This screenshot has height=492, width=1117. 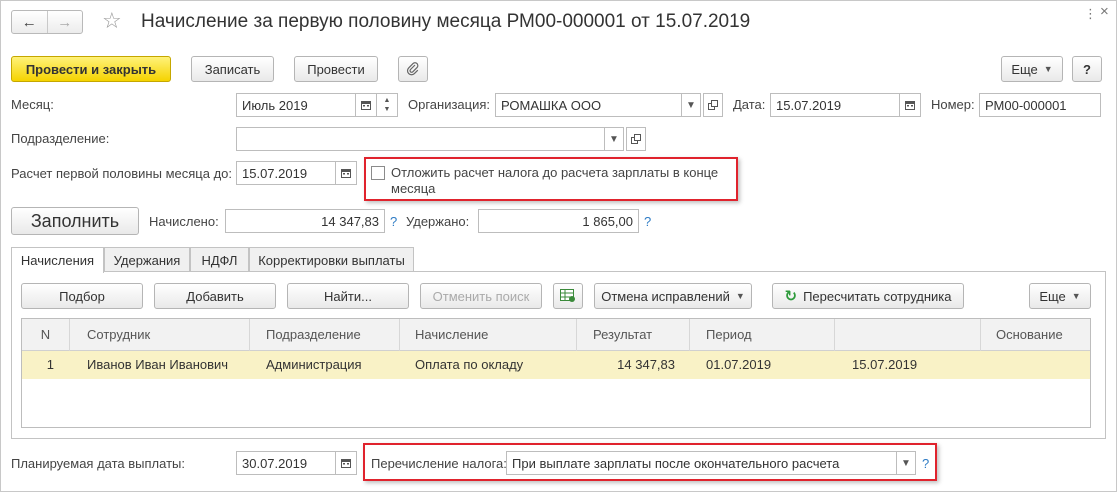 What do you see at coordinates (112, 21) in the screenshot?
I see `favorite-star-icon: ☆` at bounding box center [112, 21].